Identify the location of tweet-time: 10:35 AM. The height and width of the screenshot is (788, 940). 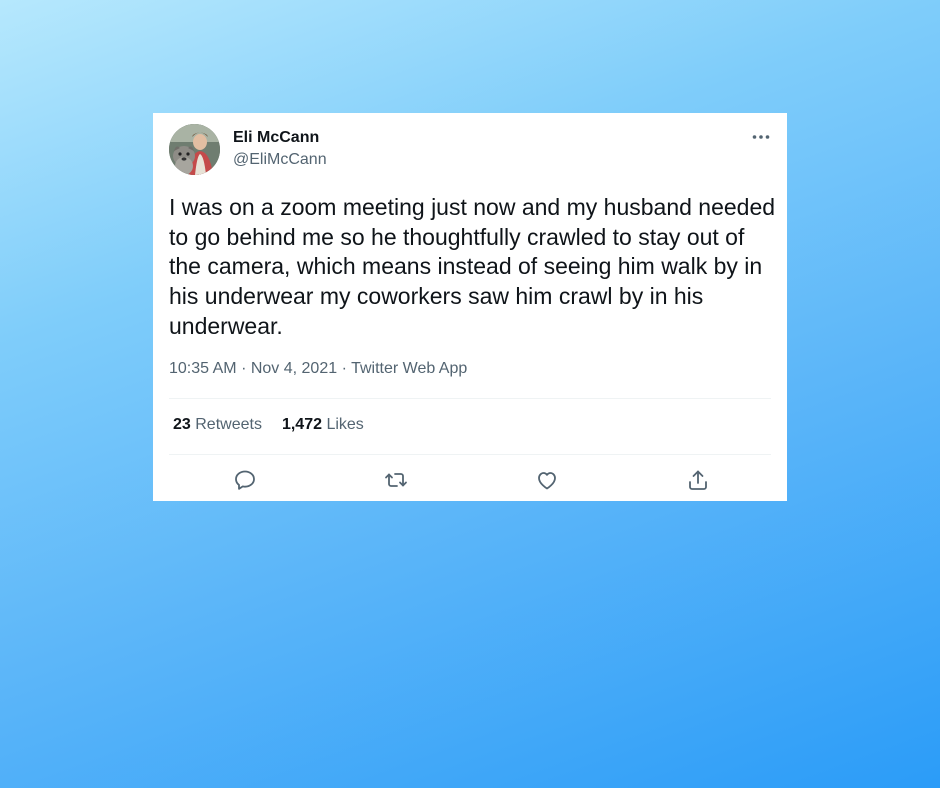
(203, 368).